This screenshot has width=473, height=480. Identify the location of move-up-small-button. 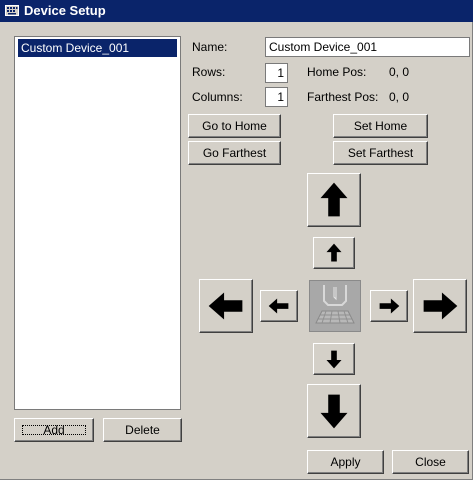
(334, 253).